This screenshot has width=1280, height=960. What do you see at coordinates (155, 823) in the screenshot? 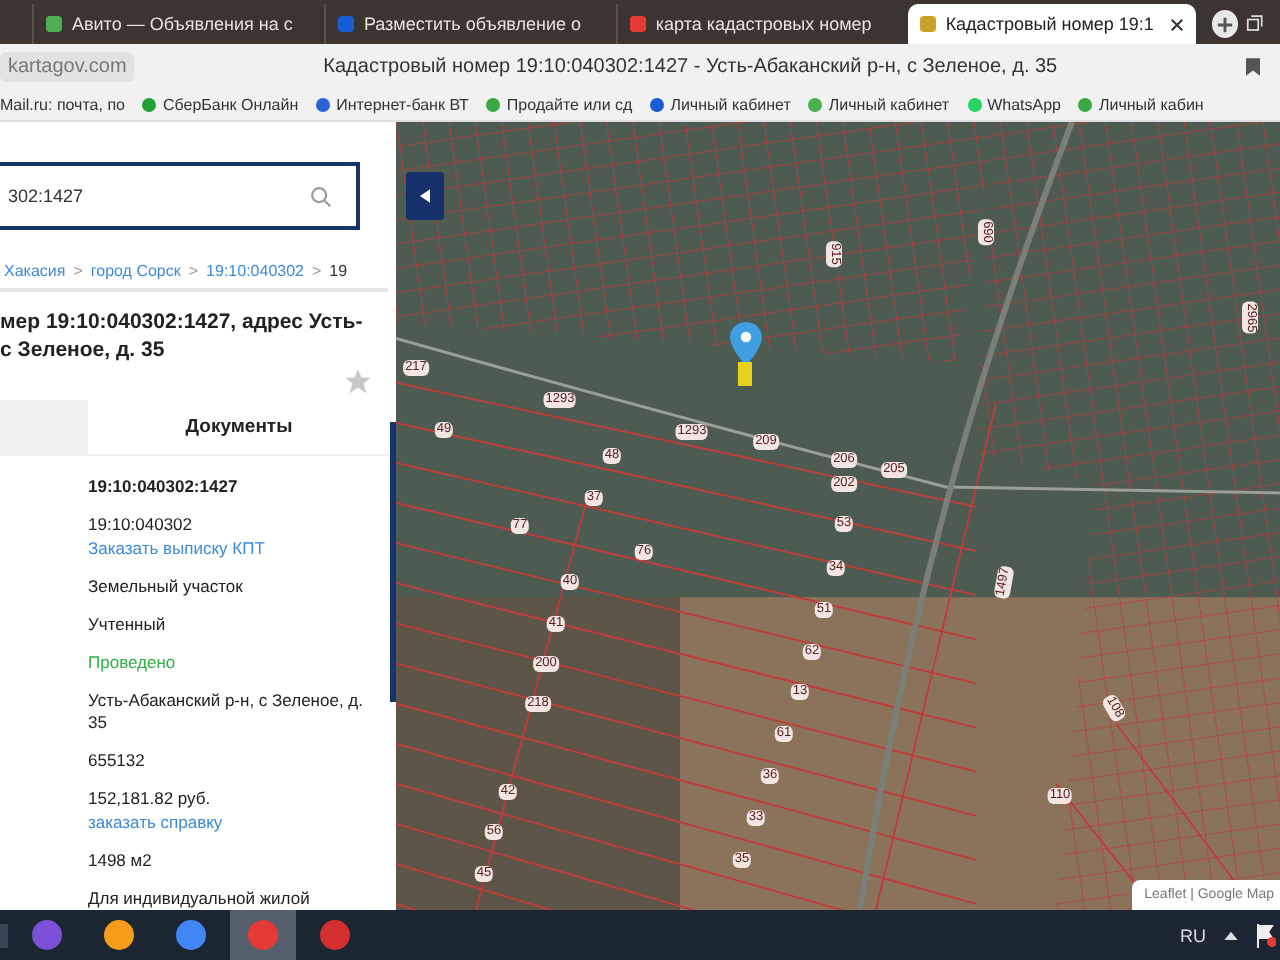
I see `order-link: заказать справку` at bounding box center [155, 823].